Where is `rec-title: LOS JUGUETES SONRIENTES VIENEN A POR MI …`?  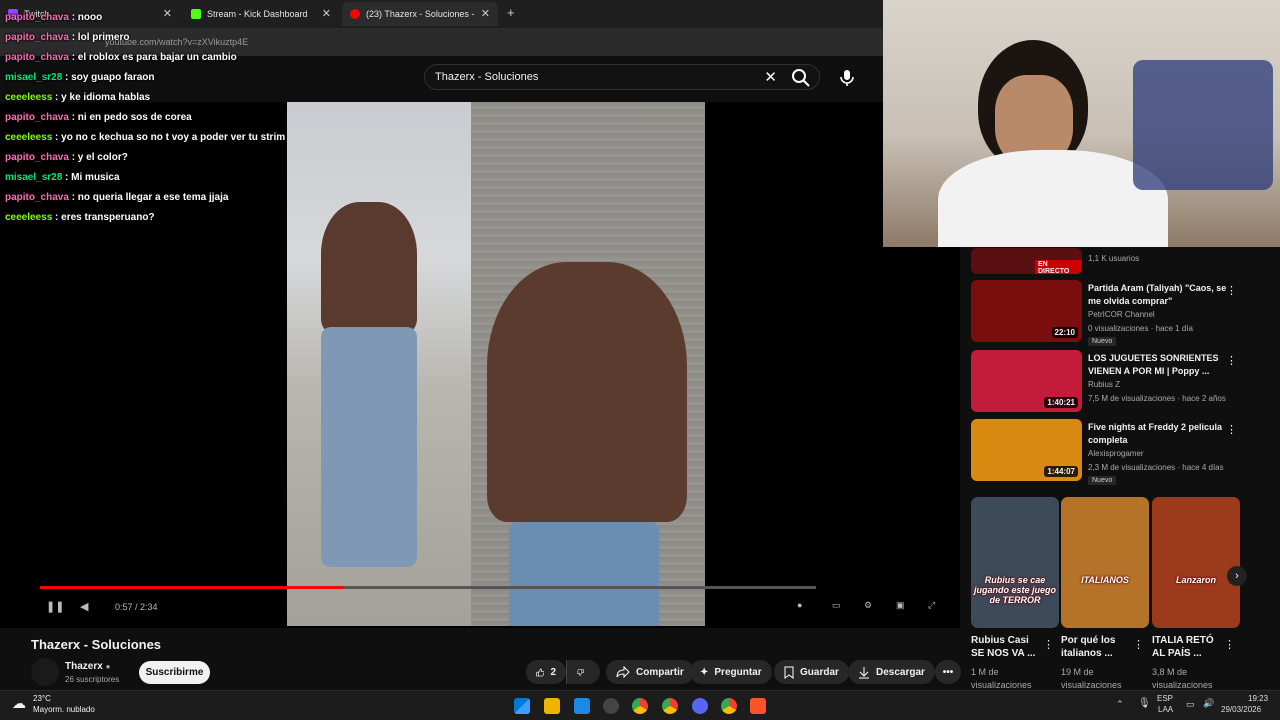
rec-title: LOS JUGUETES SONRIENTES VIENEN A POR MI … is located at coordinates (1163, 365).